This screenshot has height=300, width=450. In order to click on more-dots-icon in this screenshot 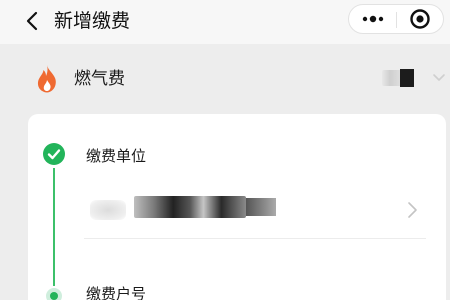, I will do `click(372, 19)`.